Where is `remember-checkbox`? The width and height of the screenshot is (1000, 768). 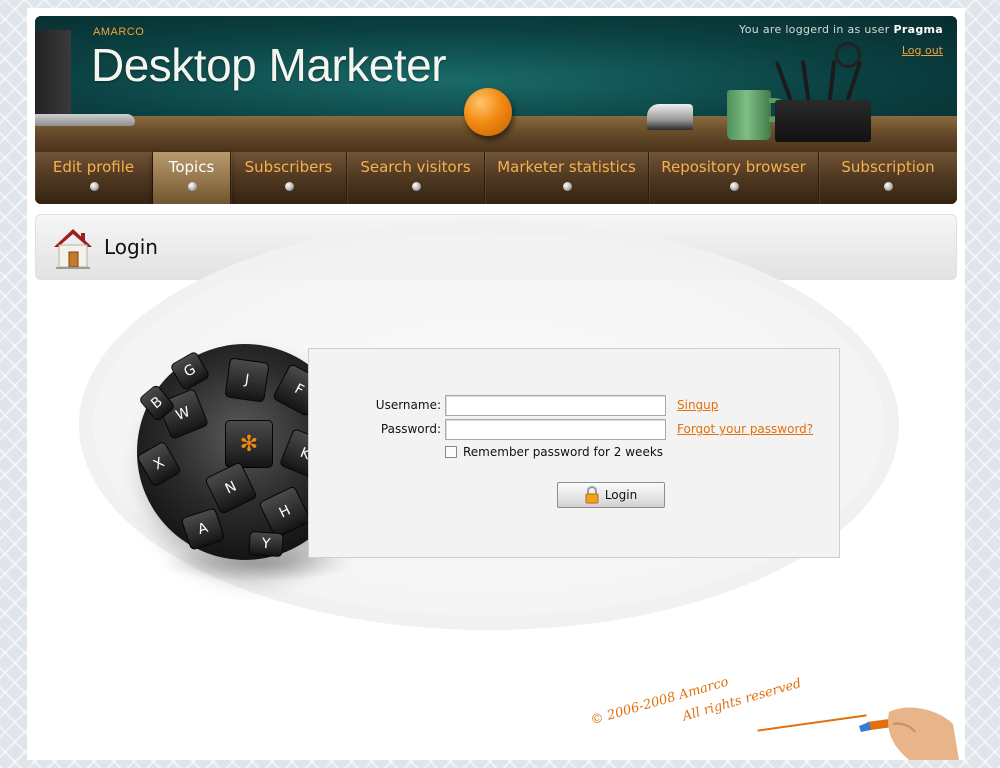
remember-checkbox is located at coordinates (451, 452).